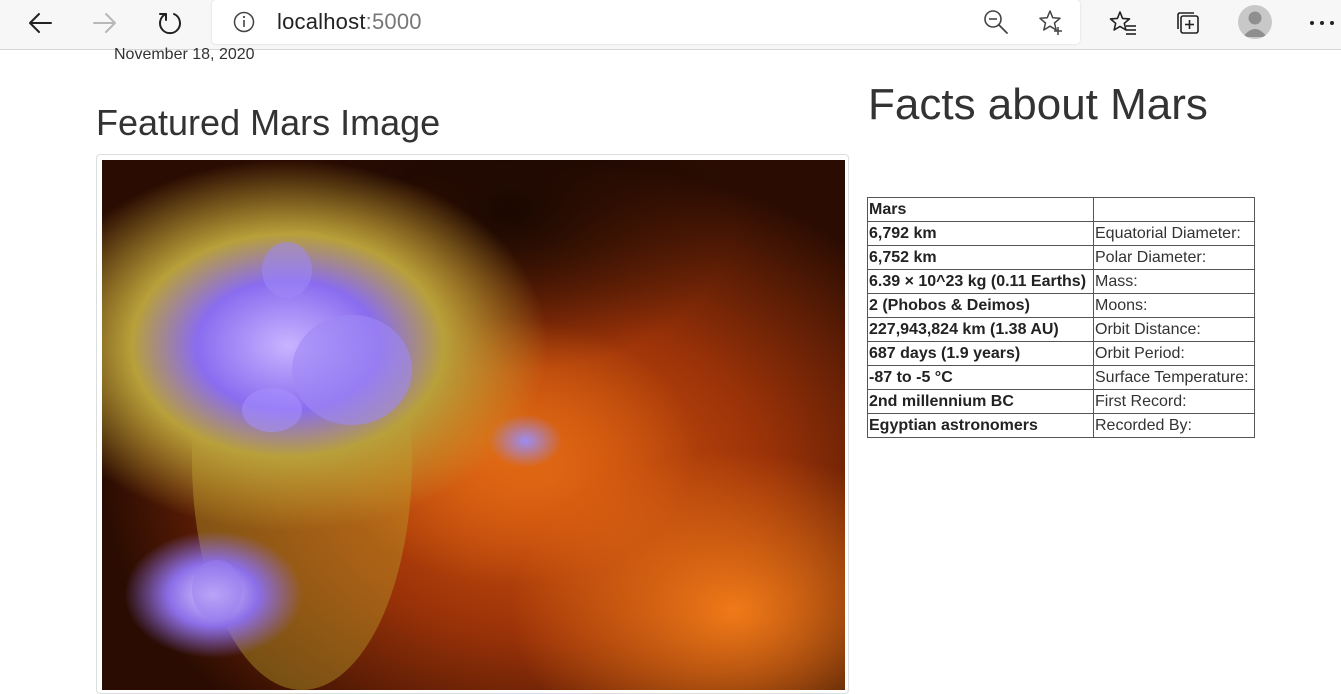 This screenshot has width=1341, height=694. What do you see at coordinates (244, 22) in the screenshot?
I see `info-icon` at bounding box center [244, 22].